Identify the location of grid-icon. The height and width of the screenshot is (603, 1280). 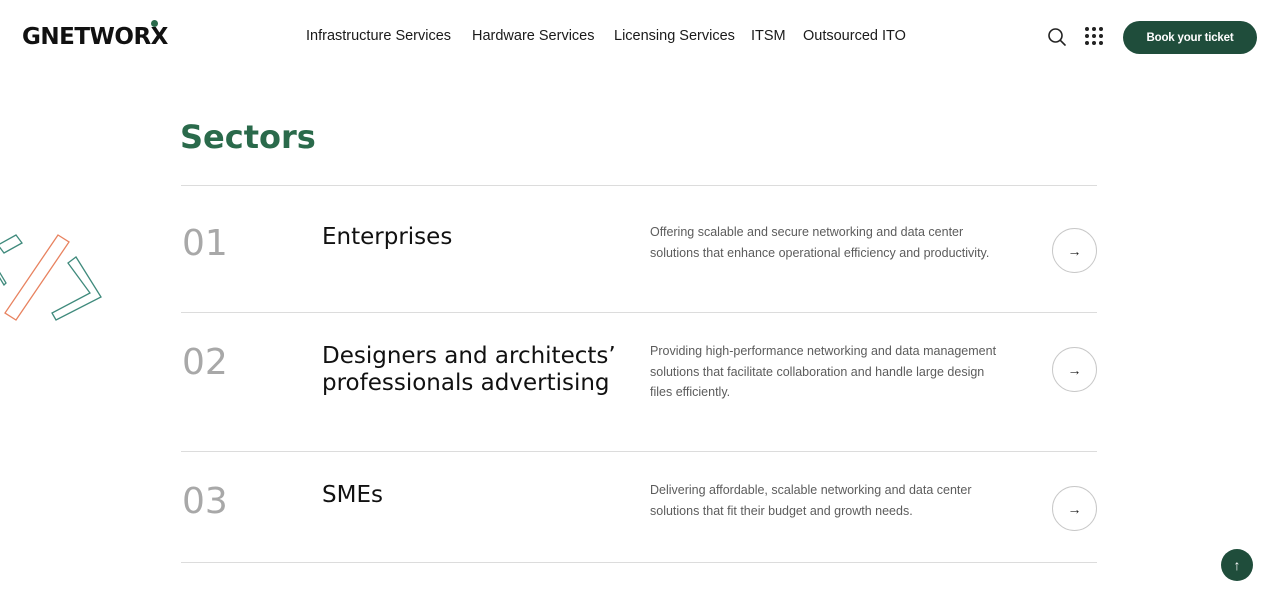
(1094, 36).